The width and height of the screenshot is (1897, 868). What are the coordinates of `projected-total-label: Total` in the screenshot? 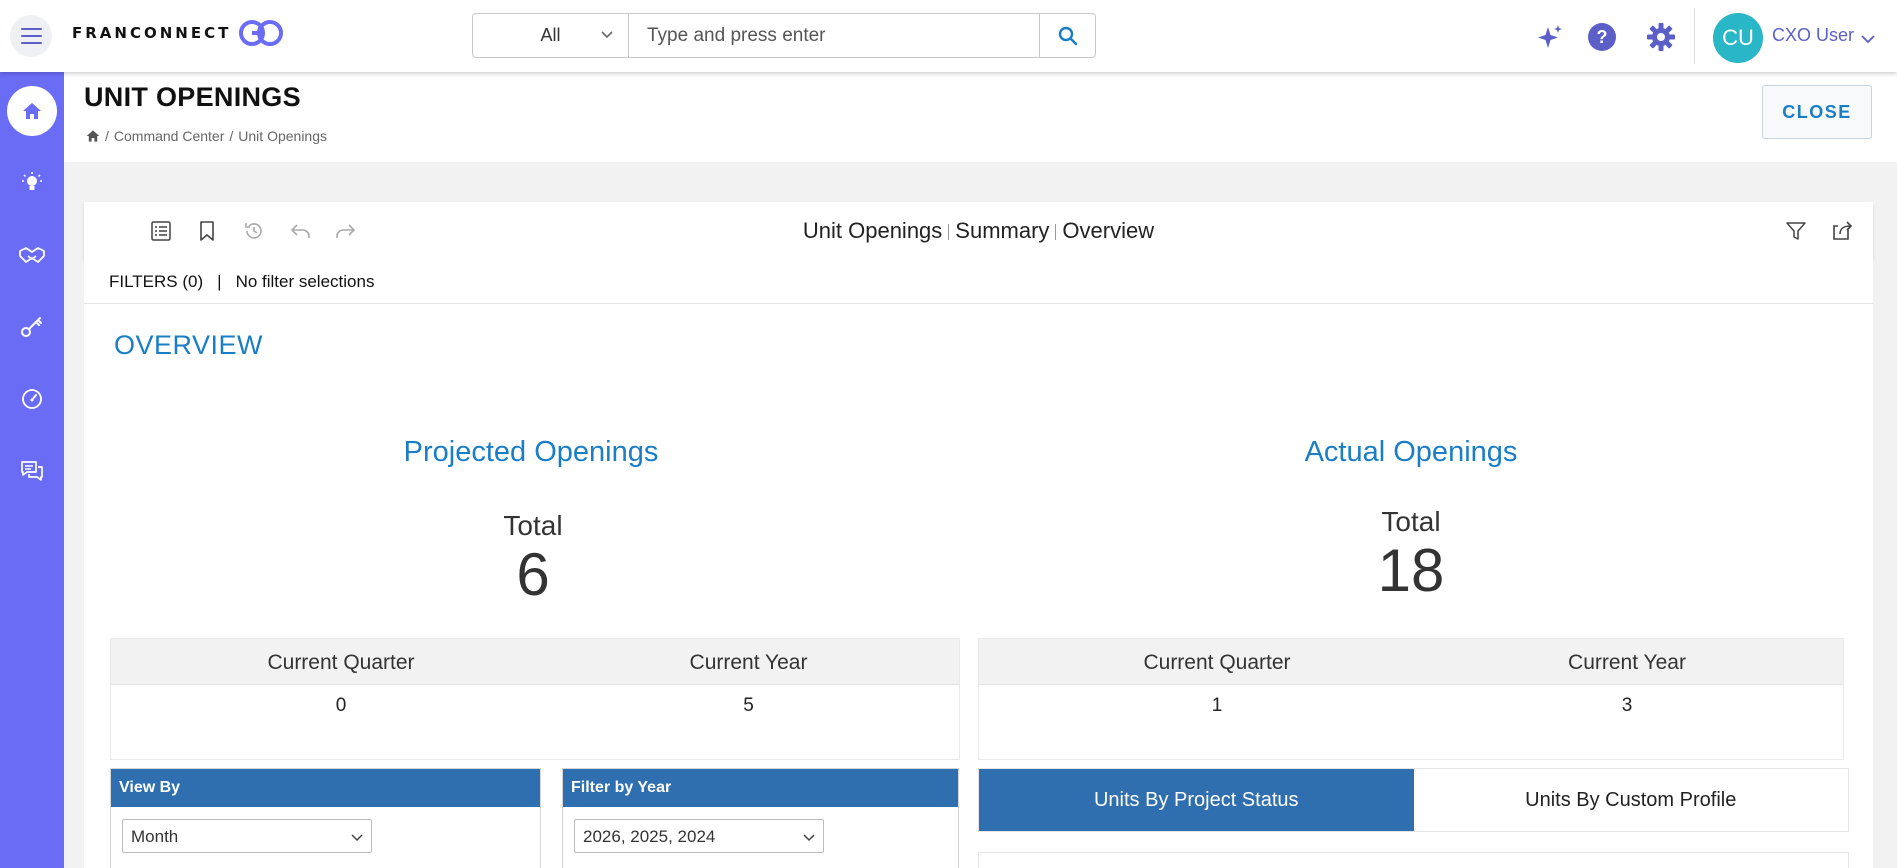 It's located at (533, 525).